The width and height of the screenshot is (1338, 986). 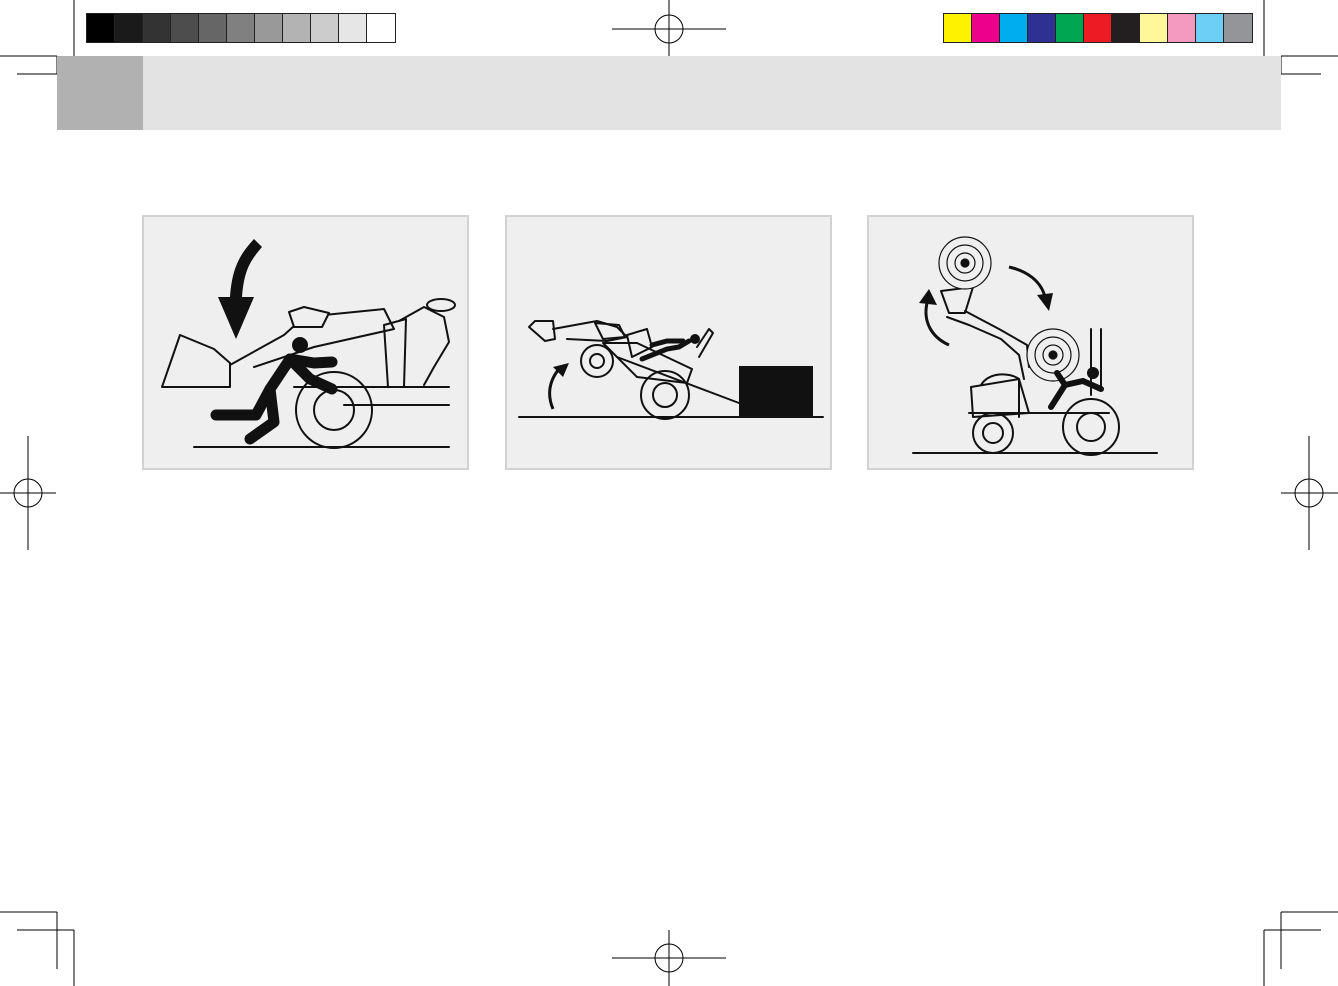 I want to click on header-tab-marker, so click(x=100, y=93).